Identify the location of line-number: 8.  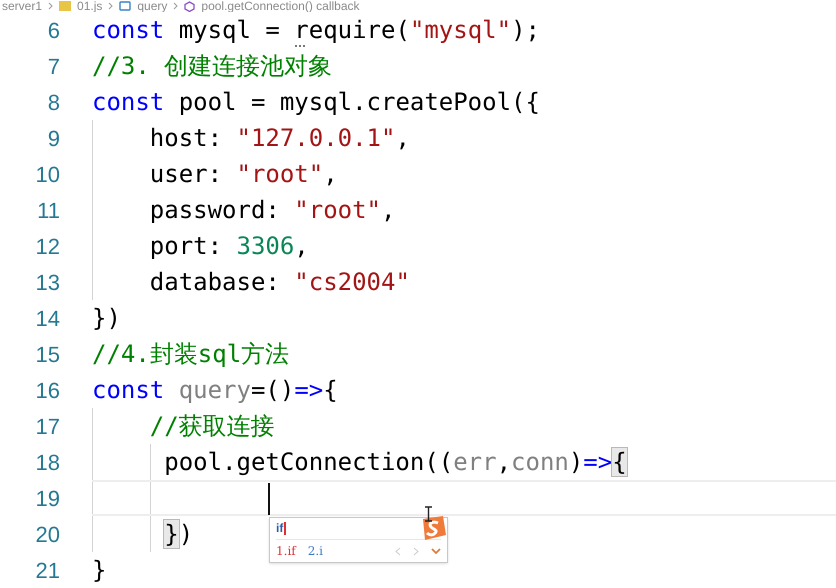
(53, 102).